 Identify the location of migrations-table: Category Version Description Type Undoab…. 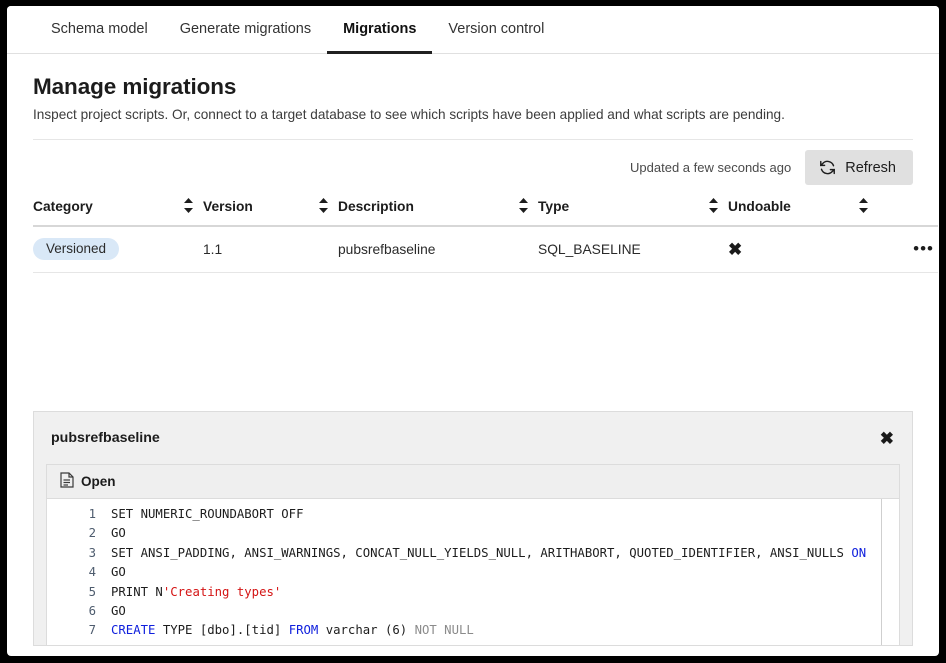
(485, 234).